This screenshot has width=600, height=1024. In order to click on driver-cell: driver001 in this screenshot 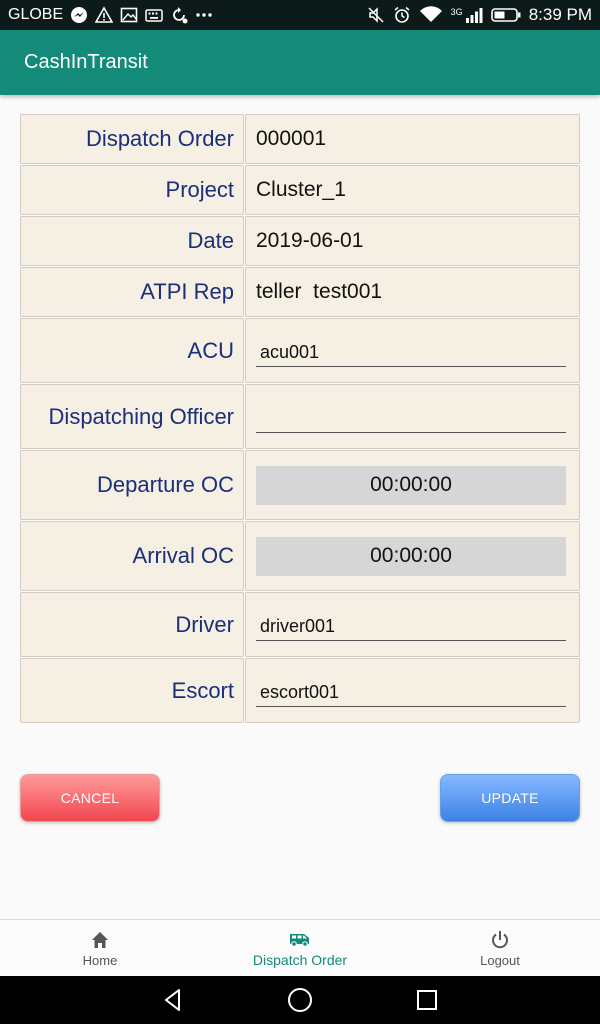, I will do `click(412, 624)`.